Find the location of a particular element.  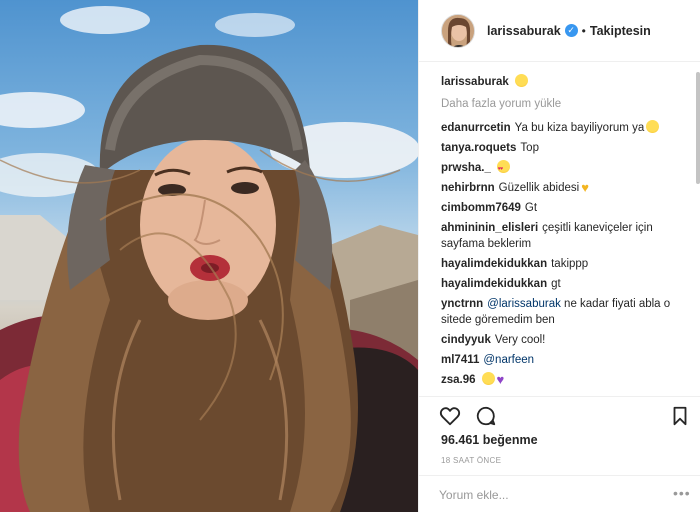

comment-item: tanya.roquets Top is located at coordinates (566, 148).